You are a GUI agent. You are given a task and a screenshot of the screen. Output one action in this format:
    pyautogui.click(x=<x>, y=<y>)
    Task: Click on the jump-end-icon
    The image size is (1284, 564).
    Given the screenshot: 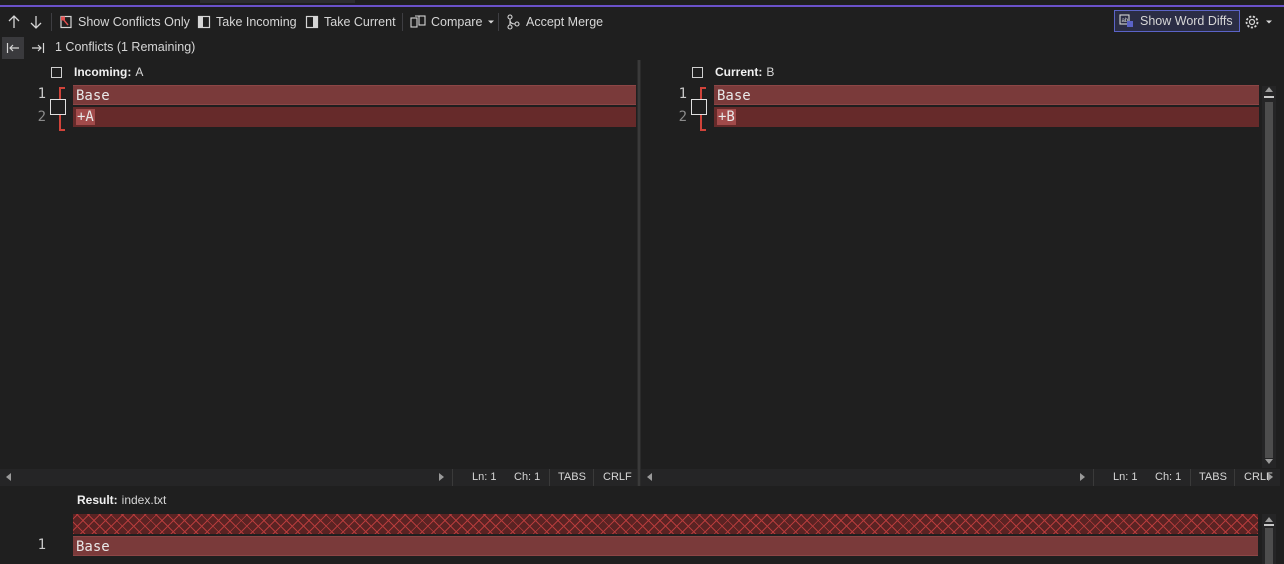 What is the action you would take?
    pyautogui.click(x=38, y=48)
    